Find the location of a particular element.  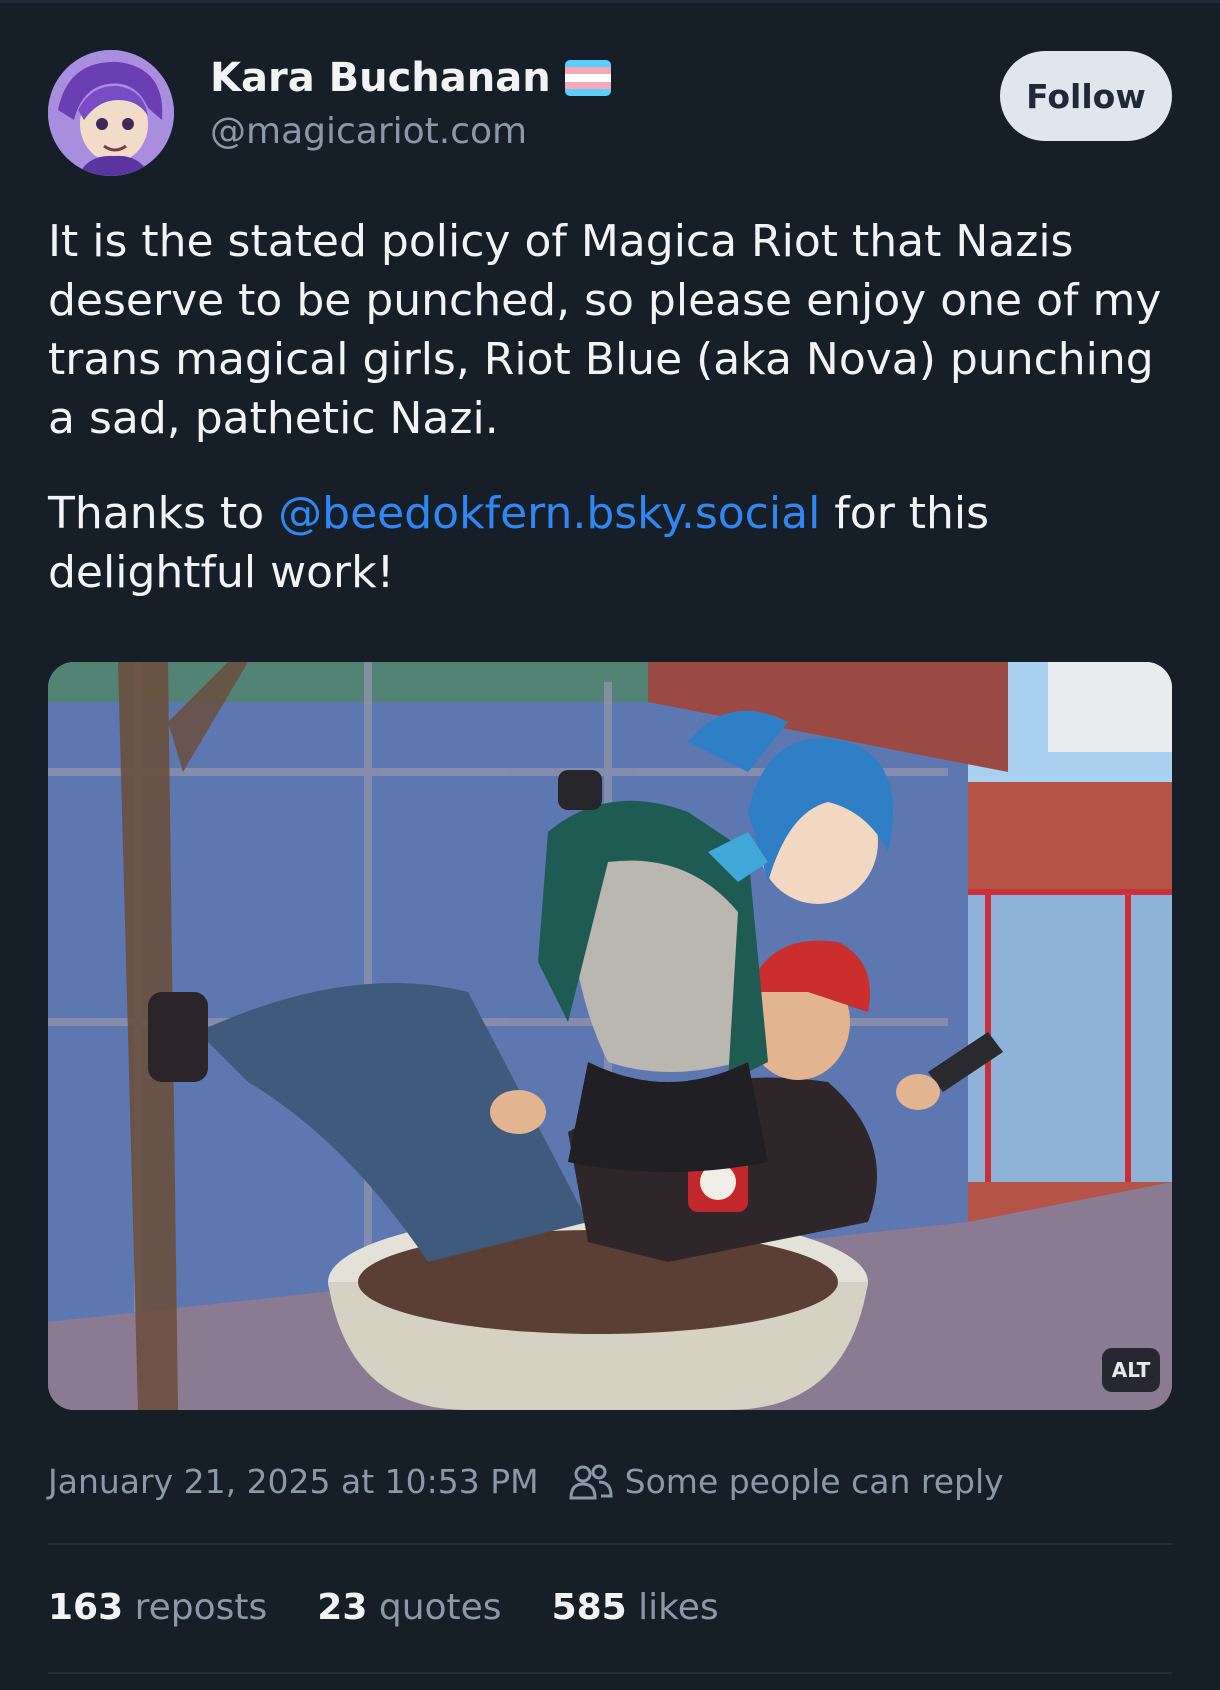

likes-stat: 585 likes is located at coordinates (635, 1608).